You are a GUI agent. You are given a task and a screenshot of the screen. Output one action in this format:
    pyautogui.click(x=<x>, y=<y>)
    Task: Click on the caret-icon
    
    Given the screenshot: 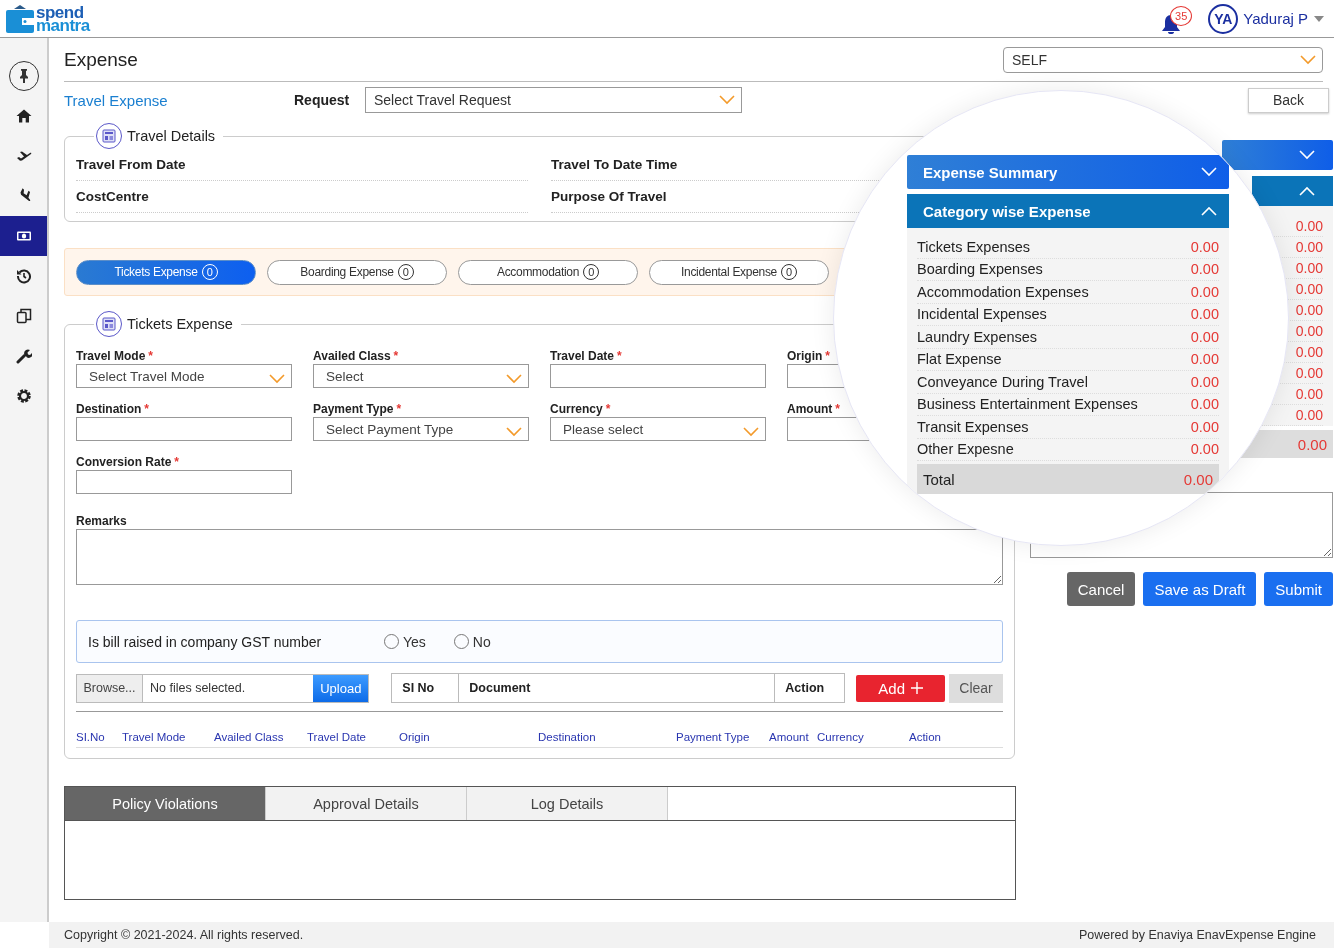 What is the action you would take?
    pyautogui.click(x=1319, y=18)
    